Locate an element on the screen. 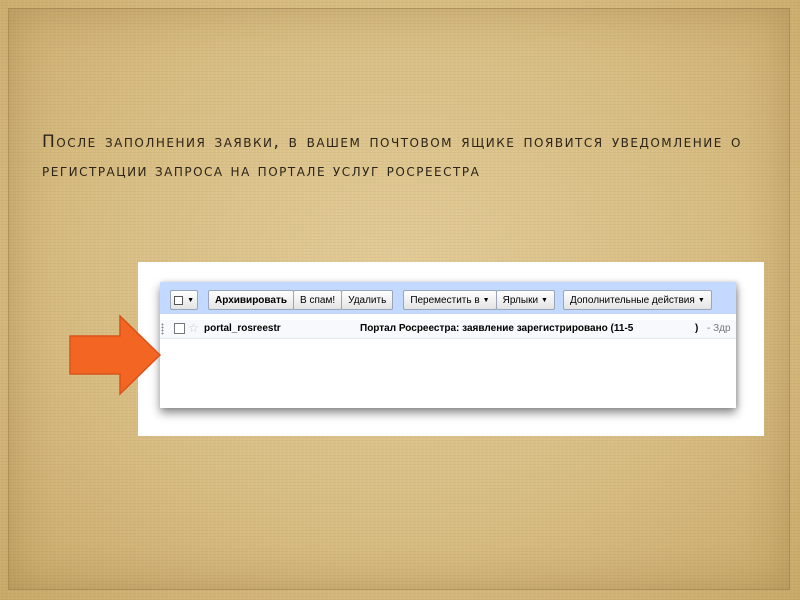 This screenshot has width=800, height=600. more-actions-label: Дополнительные действия is located at coordinates (632, 300).